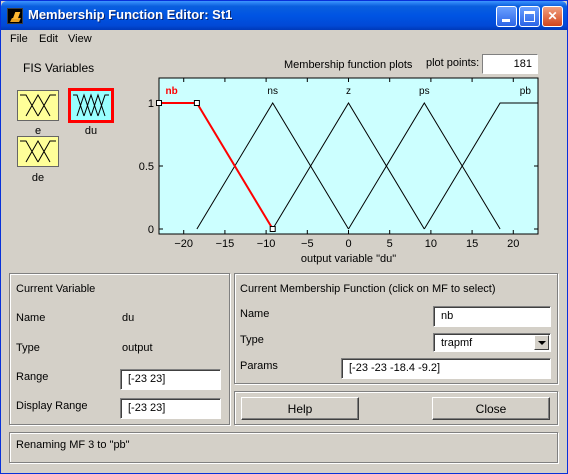 The height and width of the screenshot is (474, 568). Describe the element at coordinates (225, 244) in the screenshot. I see `x-tick-label: −15` at that location.